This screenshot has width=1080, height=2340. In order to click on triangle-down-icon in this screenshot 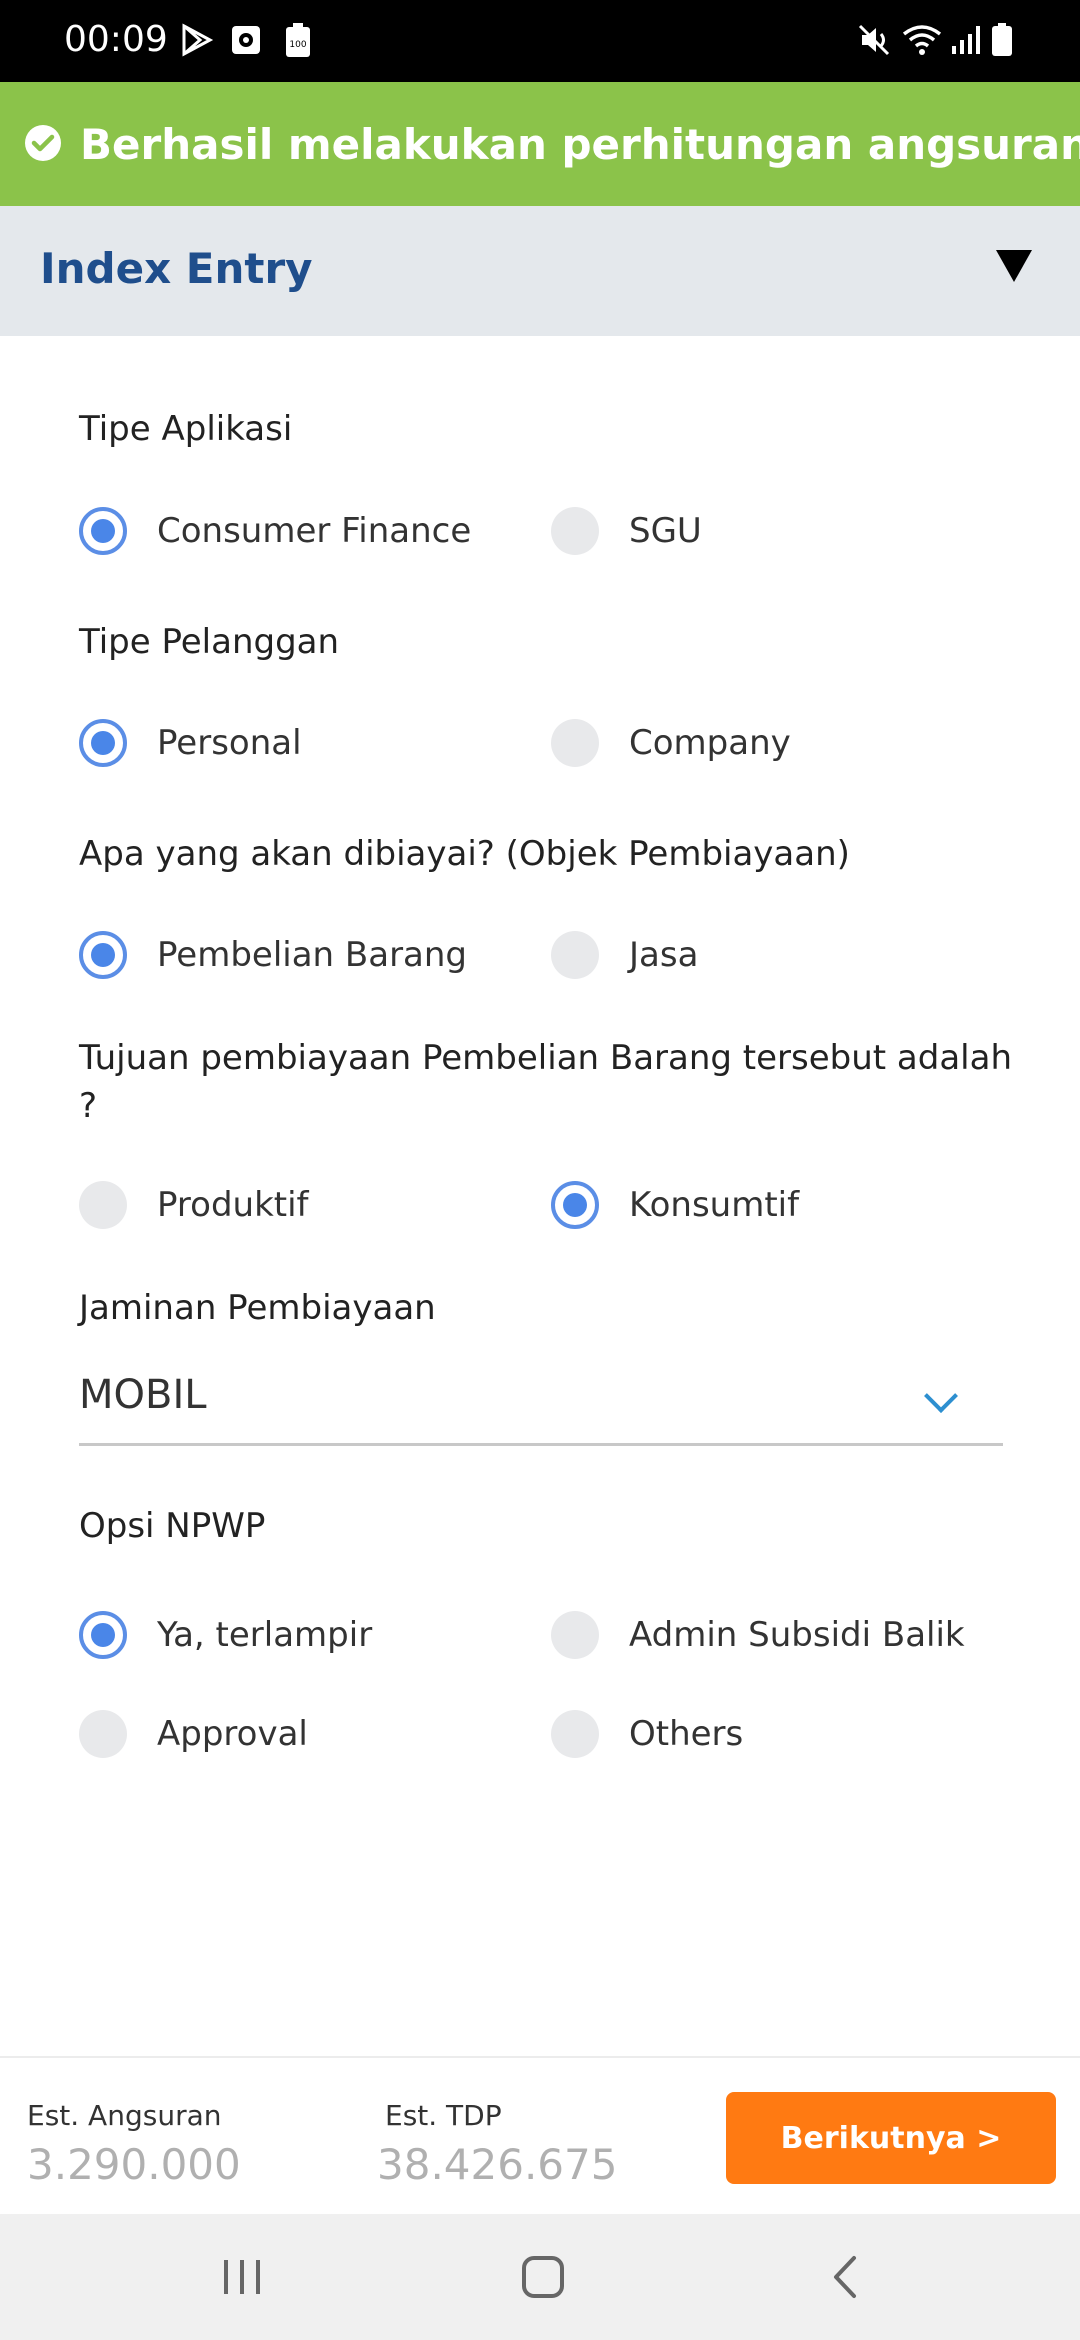, I will do `click(1014, 266)`.